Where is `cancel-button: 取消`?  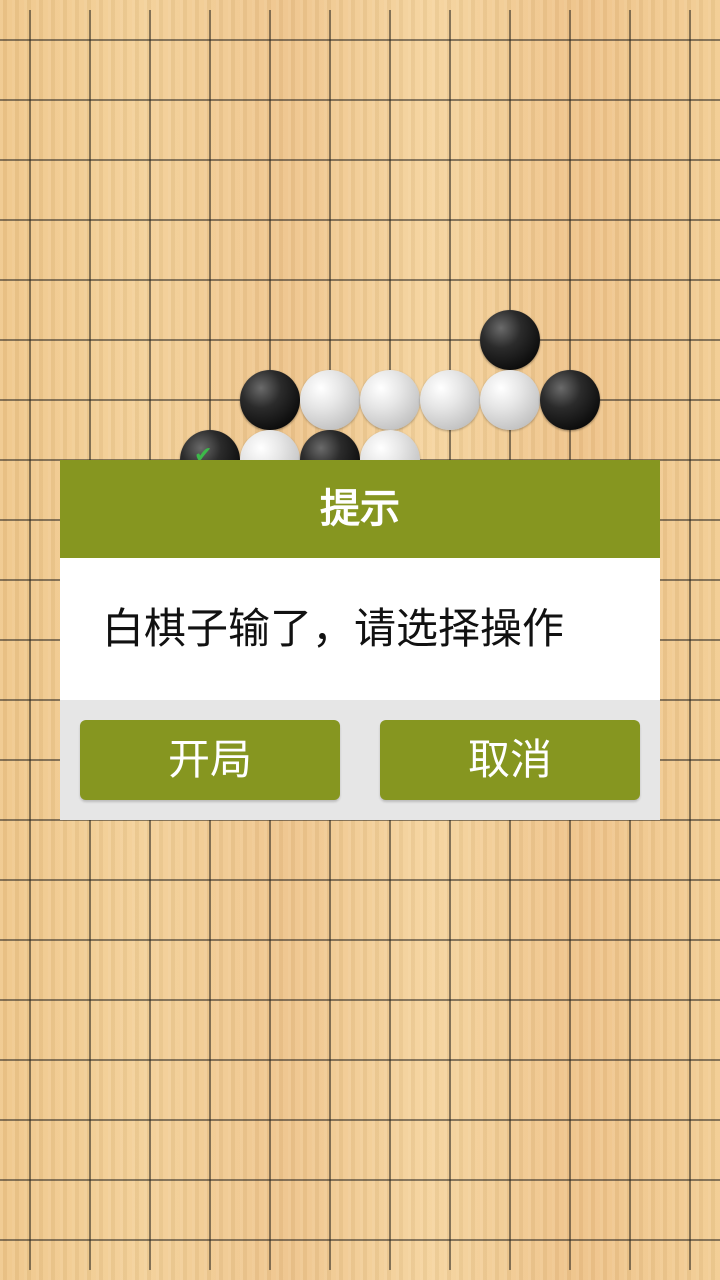 cancel-button: 取消 is located at coordinates (510, 760).